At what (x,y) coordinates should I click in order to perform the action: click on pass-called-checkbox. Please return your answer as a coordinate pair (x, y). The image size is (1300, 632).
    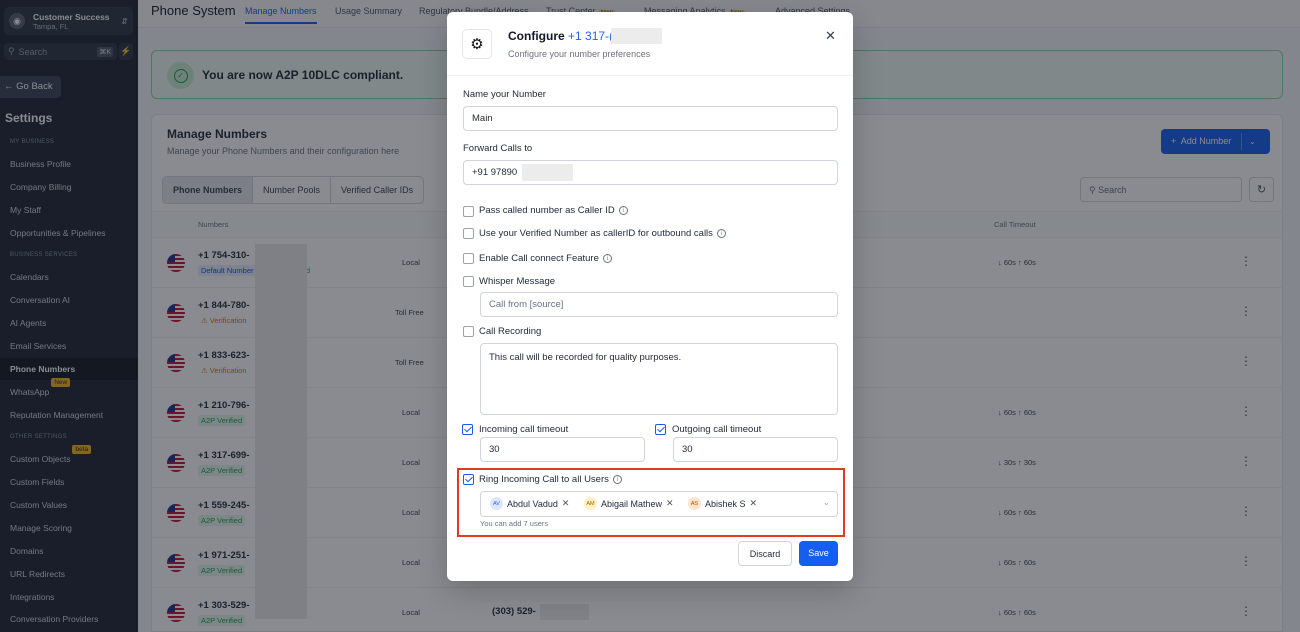
    Looking at the image, I should click on (468, 211).